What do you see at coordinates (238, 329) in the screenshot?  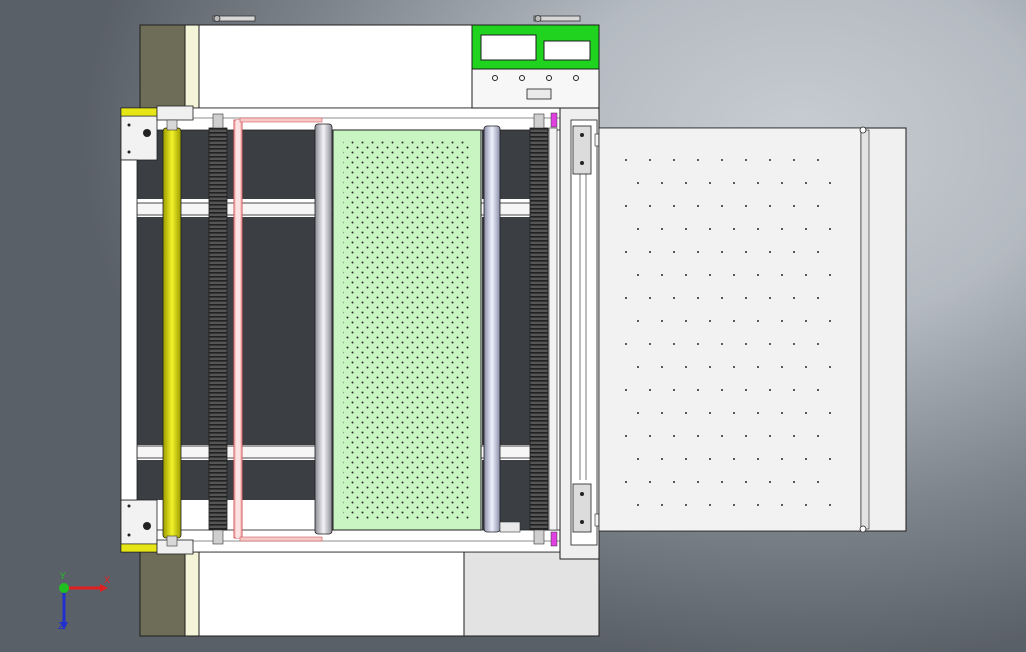 I see `pink-roller` at bounding box center [238, 329].